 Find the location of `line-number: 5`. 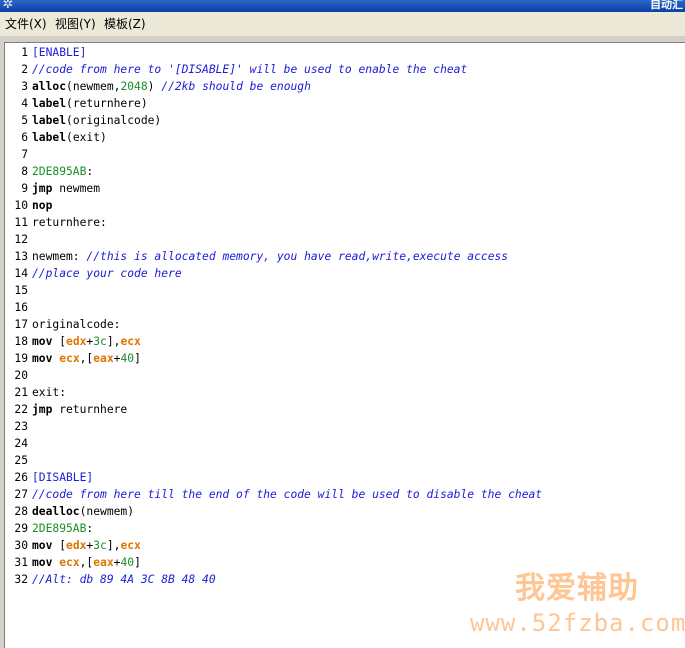

line-number: 5 is located at coordinates (24, 120).